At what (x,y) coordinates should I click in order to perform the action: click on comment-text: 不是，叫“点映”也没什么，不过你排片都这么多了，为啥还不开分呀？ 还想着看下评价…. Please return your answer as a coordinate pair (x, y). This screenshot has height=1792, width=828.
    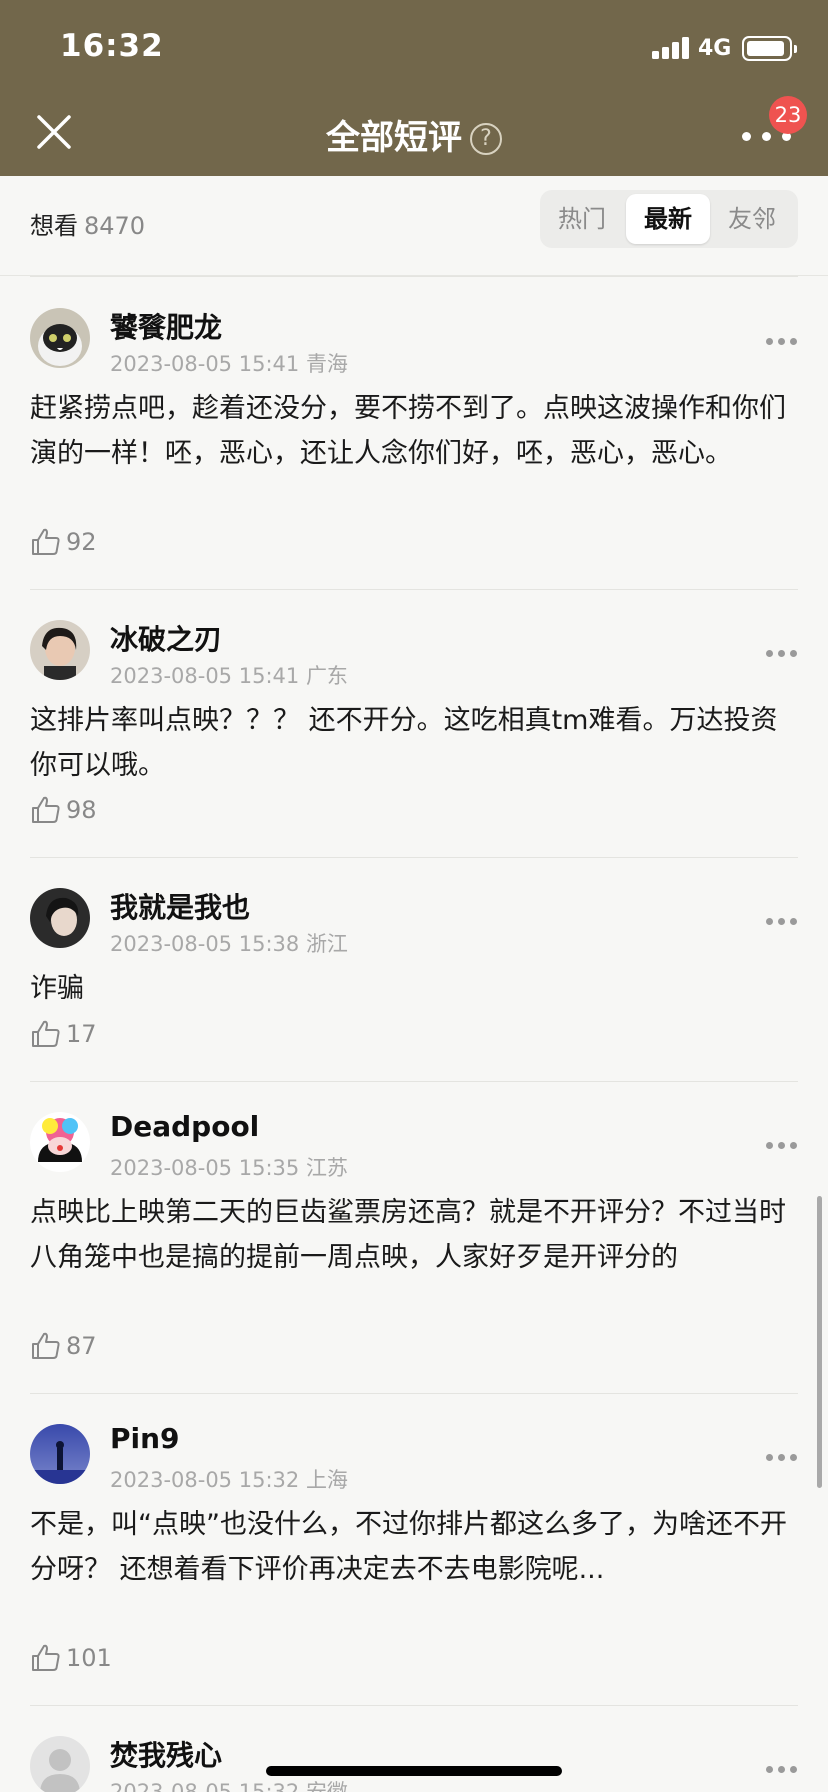
    Looking at the image, I should click on (408, 1547).